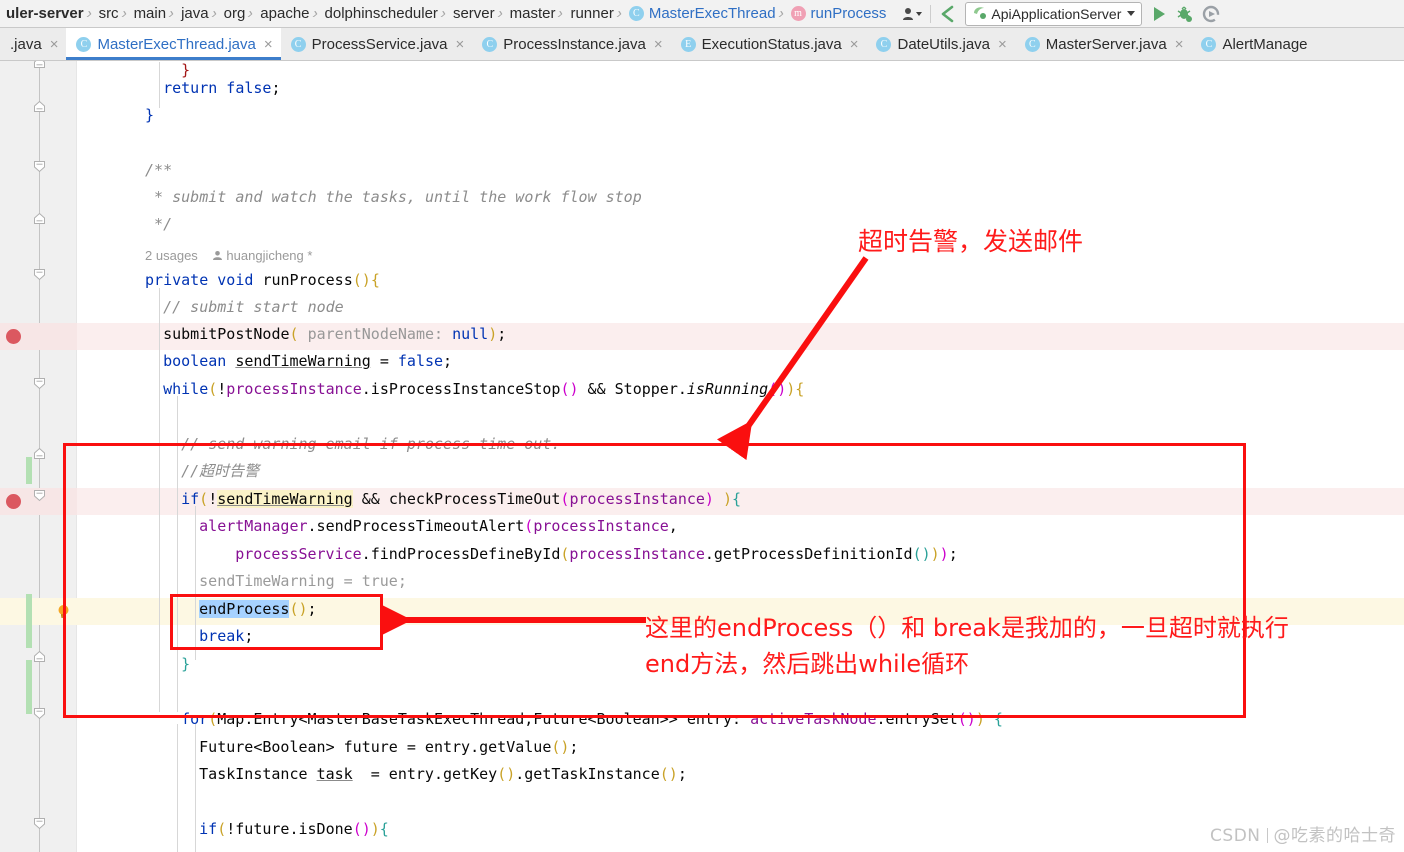 The image size is (1404, 852). Describe the element at coordinates (43, 14) in the screenshot. I see `breadcrumb-item-uler-server: uler-server` at that location.